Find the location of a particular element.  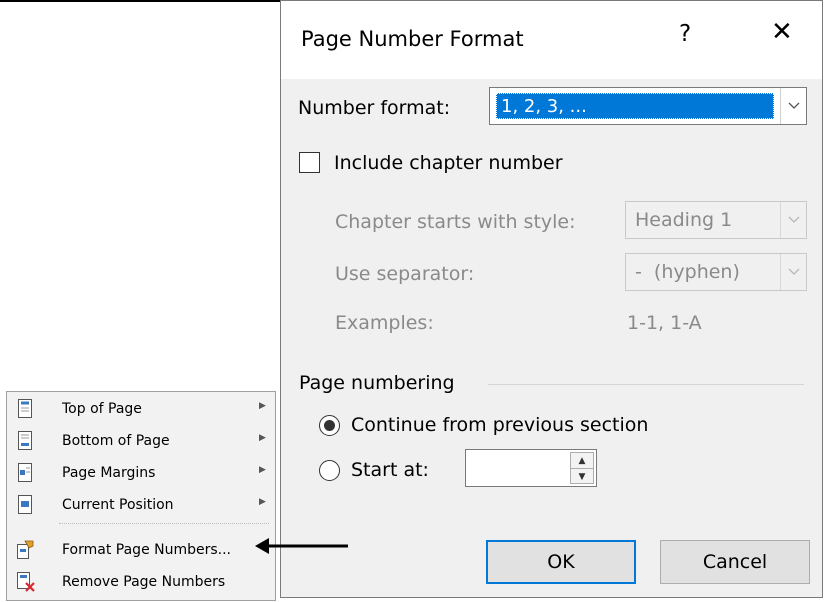

spin-down-icon: ▼ is located at coordinates (582, 476).